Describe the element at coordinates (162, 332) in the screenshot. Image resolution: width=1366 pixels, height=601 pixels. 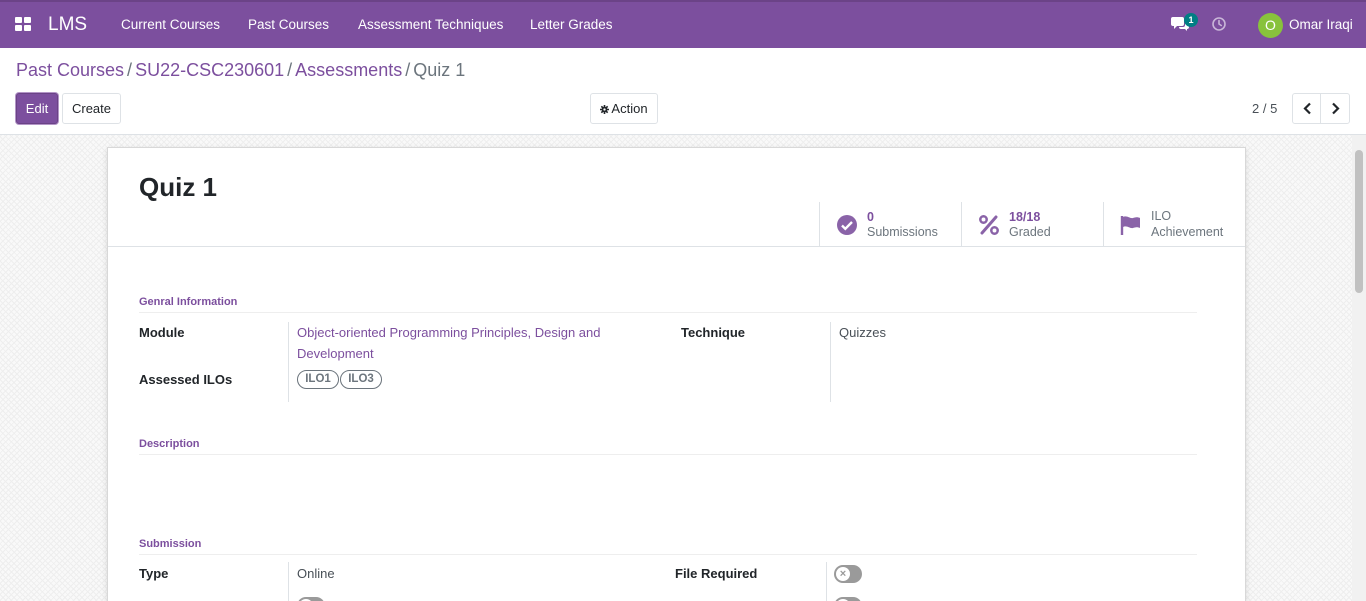
I see `module-label: Module` at that location.